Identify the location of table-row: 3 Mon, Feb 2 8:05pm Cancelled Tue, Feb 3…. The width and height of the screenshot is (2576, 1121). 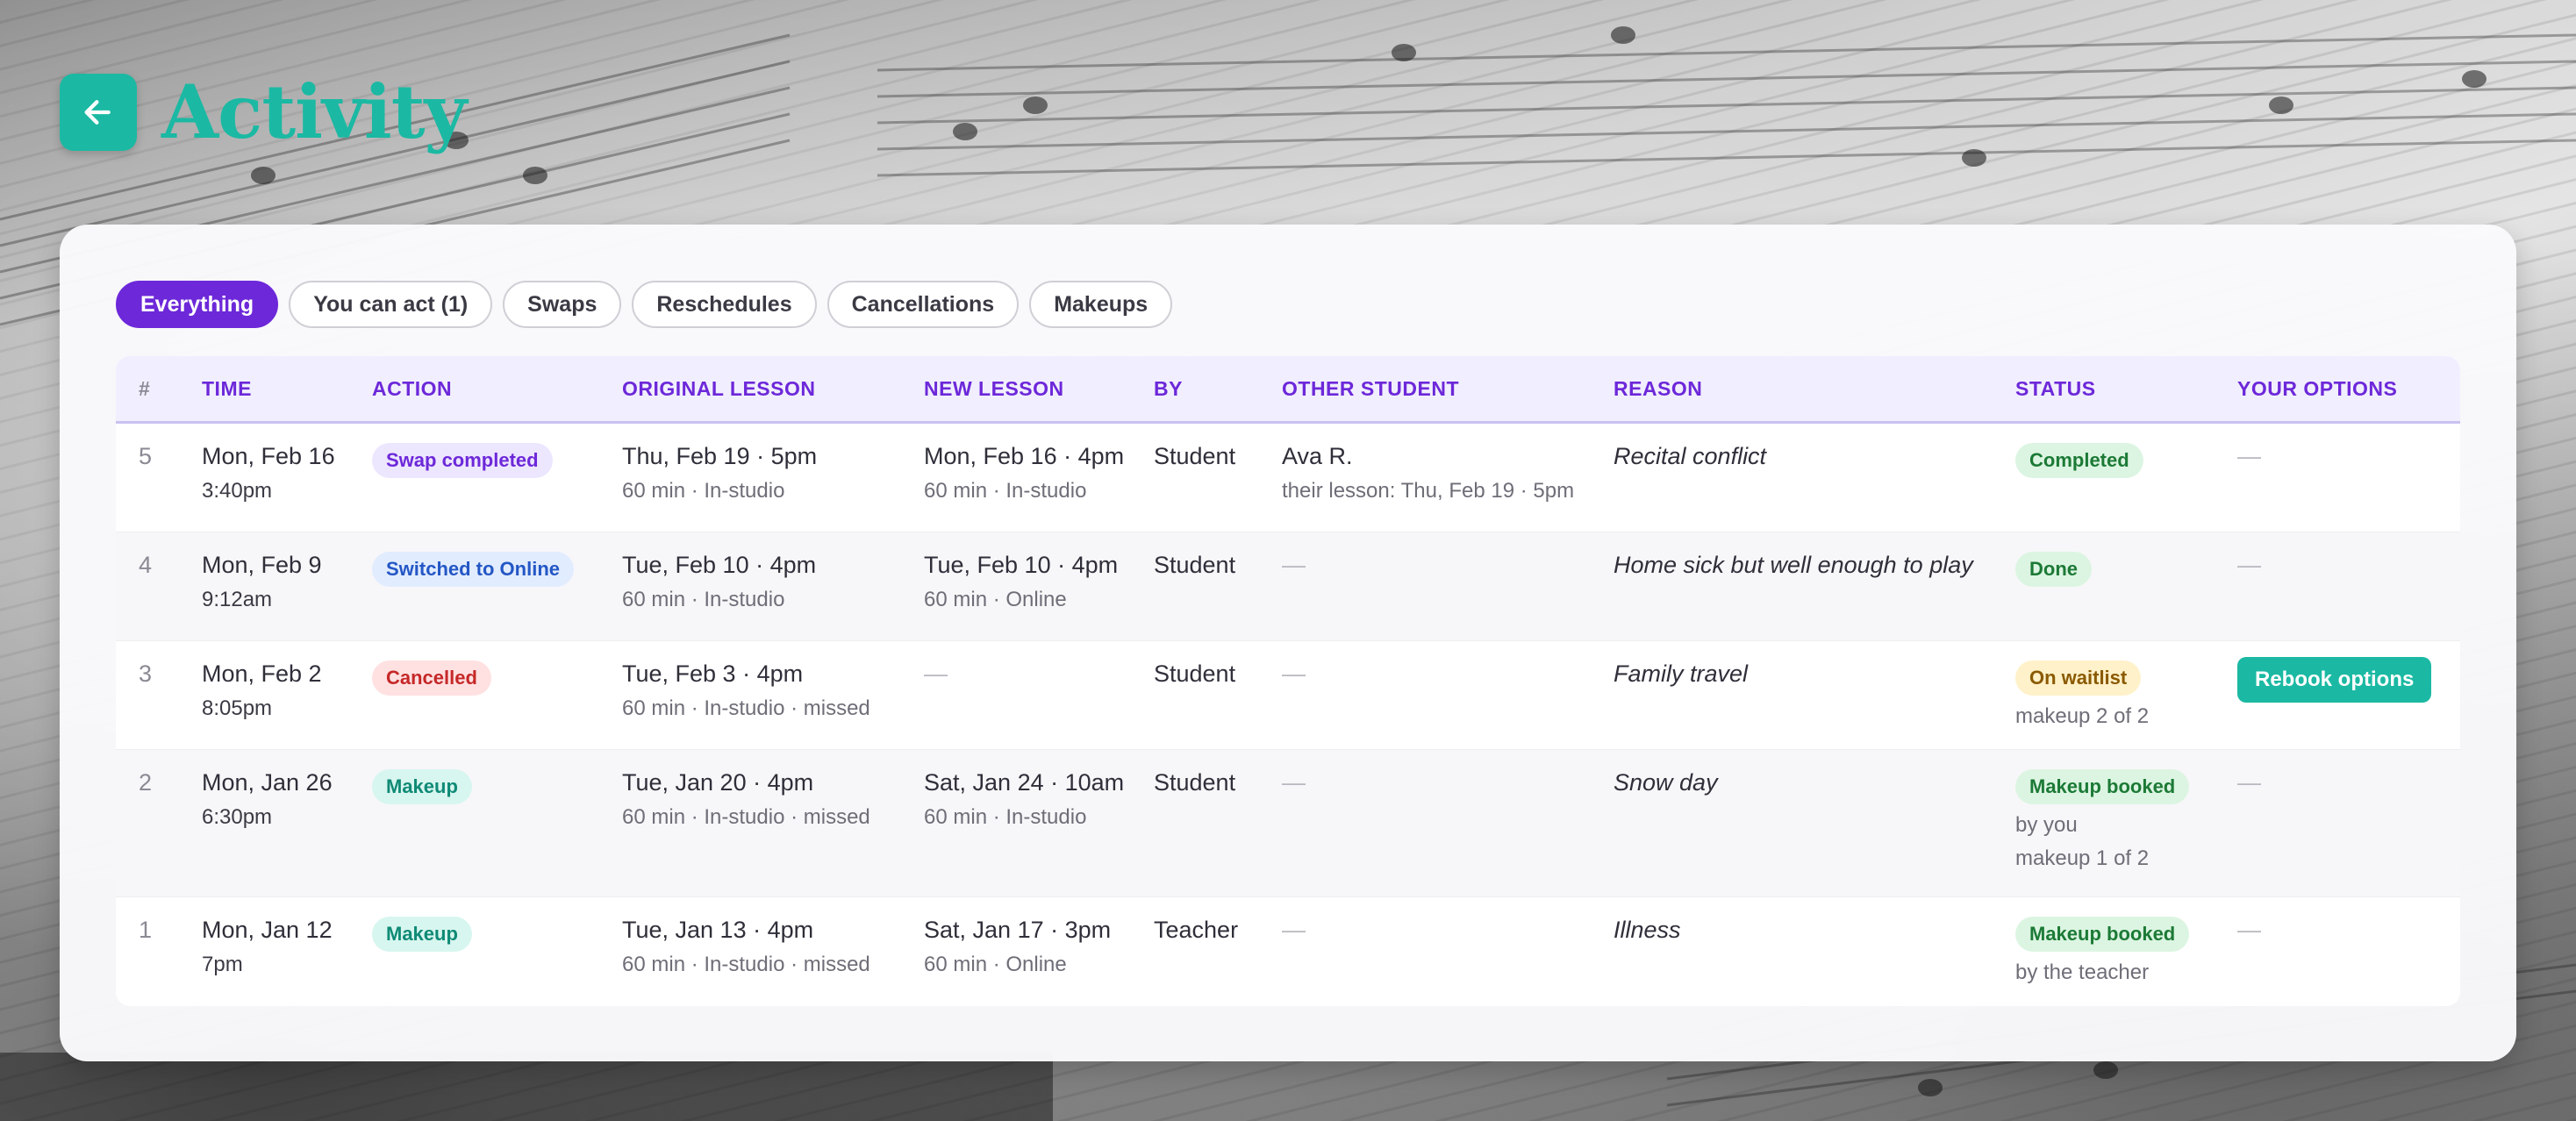
(1288, 695).